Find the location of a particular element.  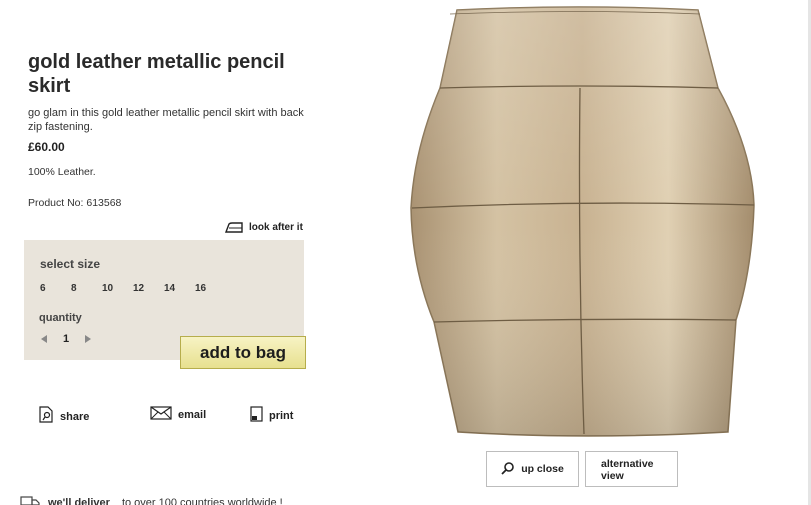

email-label: email is located at coordinates (192, 414).